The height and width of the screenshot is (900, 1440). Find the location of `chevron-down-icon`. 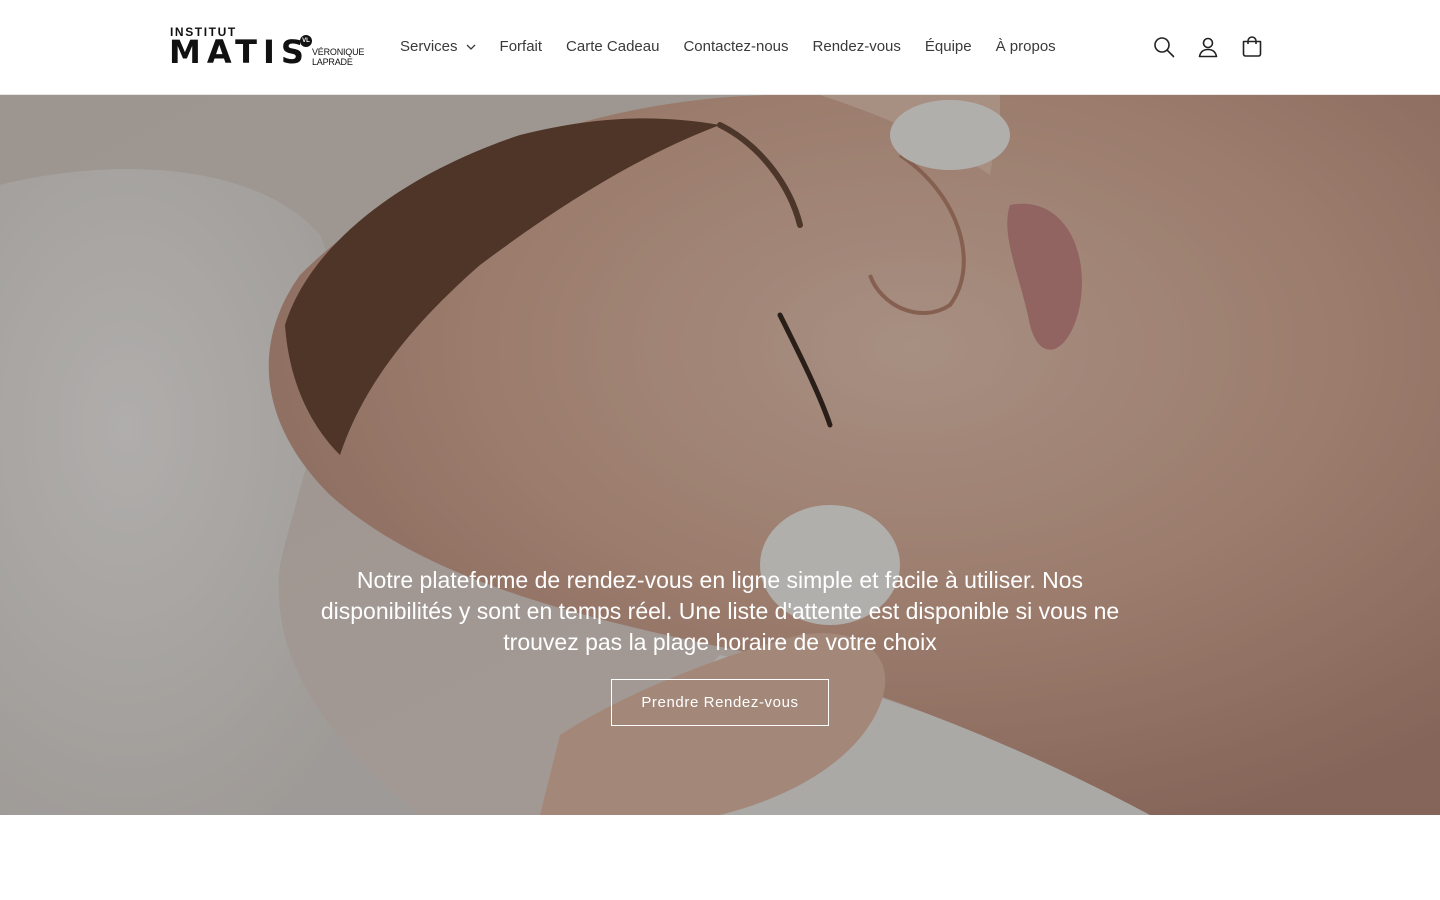

chevron-down-icon is located at coordinates (471, 47).